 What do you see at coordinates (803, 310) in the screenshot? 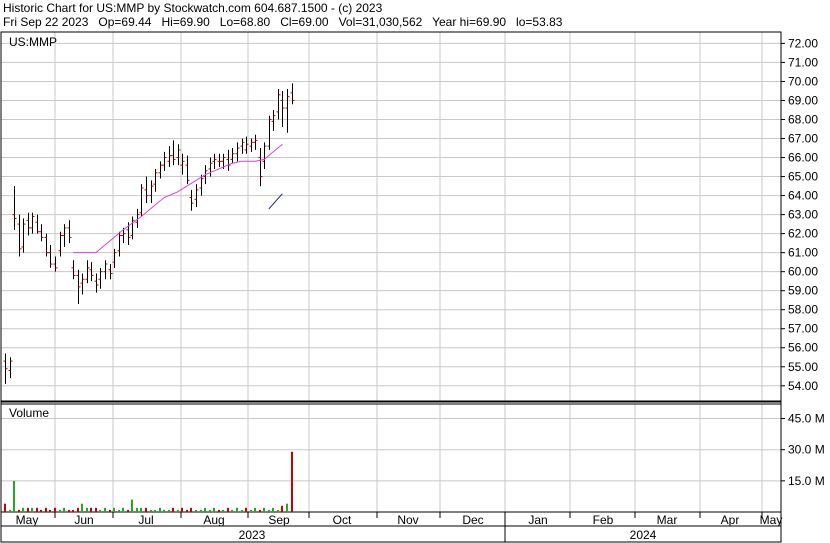
I see `price-tick-label: 58.00` at bounding box center [803, 310].